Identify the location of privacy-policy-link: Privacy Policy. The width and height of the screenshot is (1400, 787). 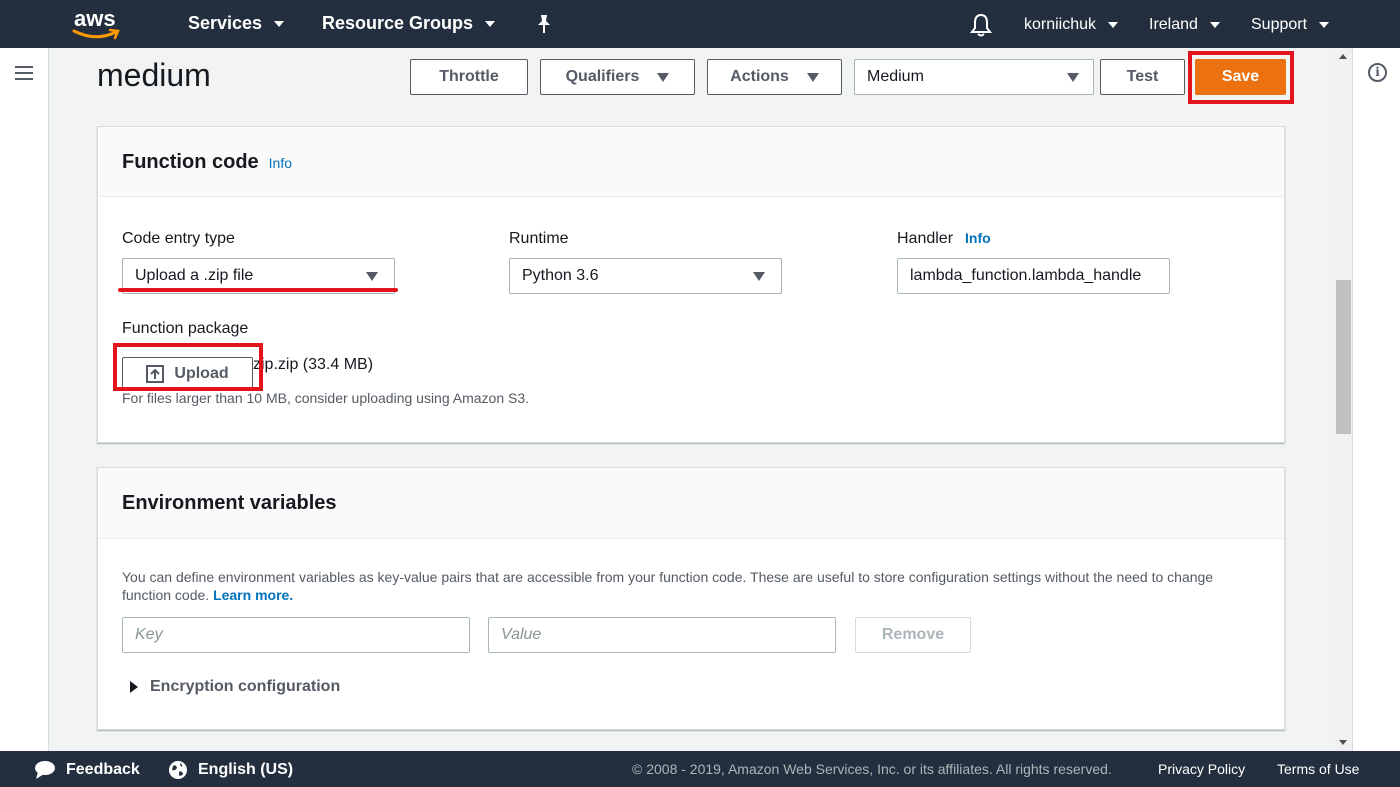
(1201, 769).